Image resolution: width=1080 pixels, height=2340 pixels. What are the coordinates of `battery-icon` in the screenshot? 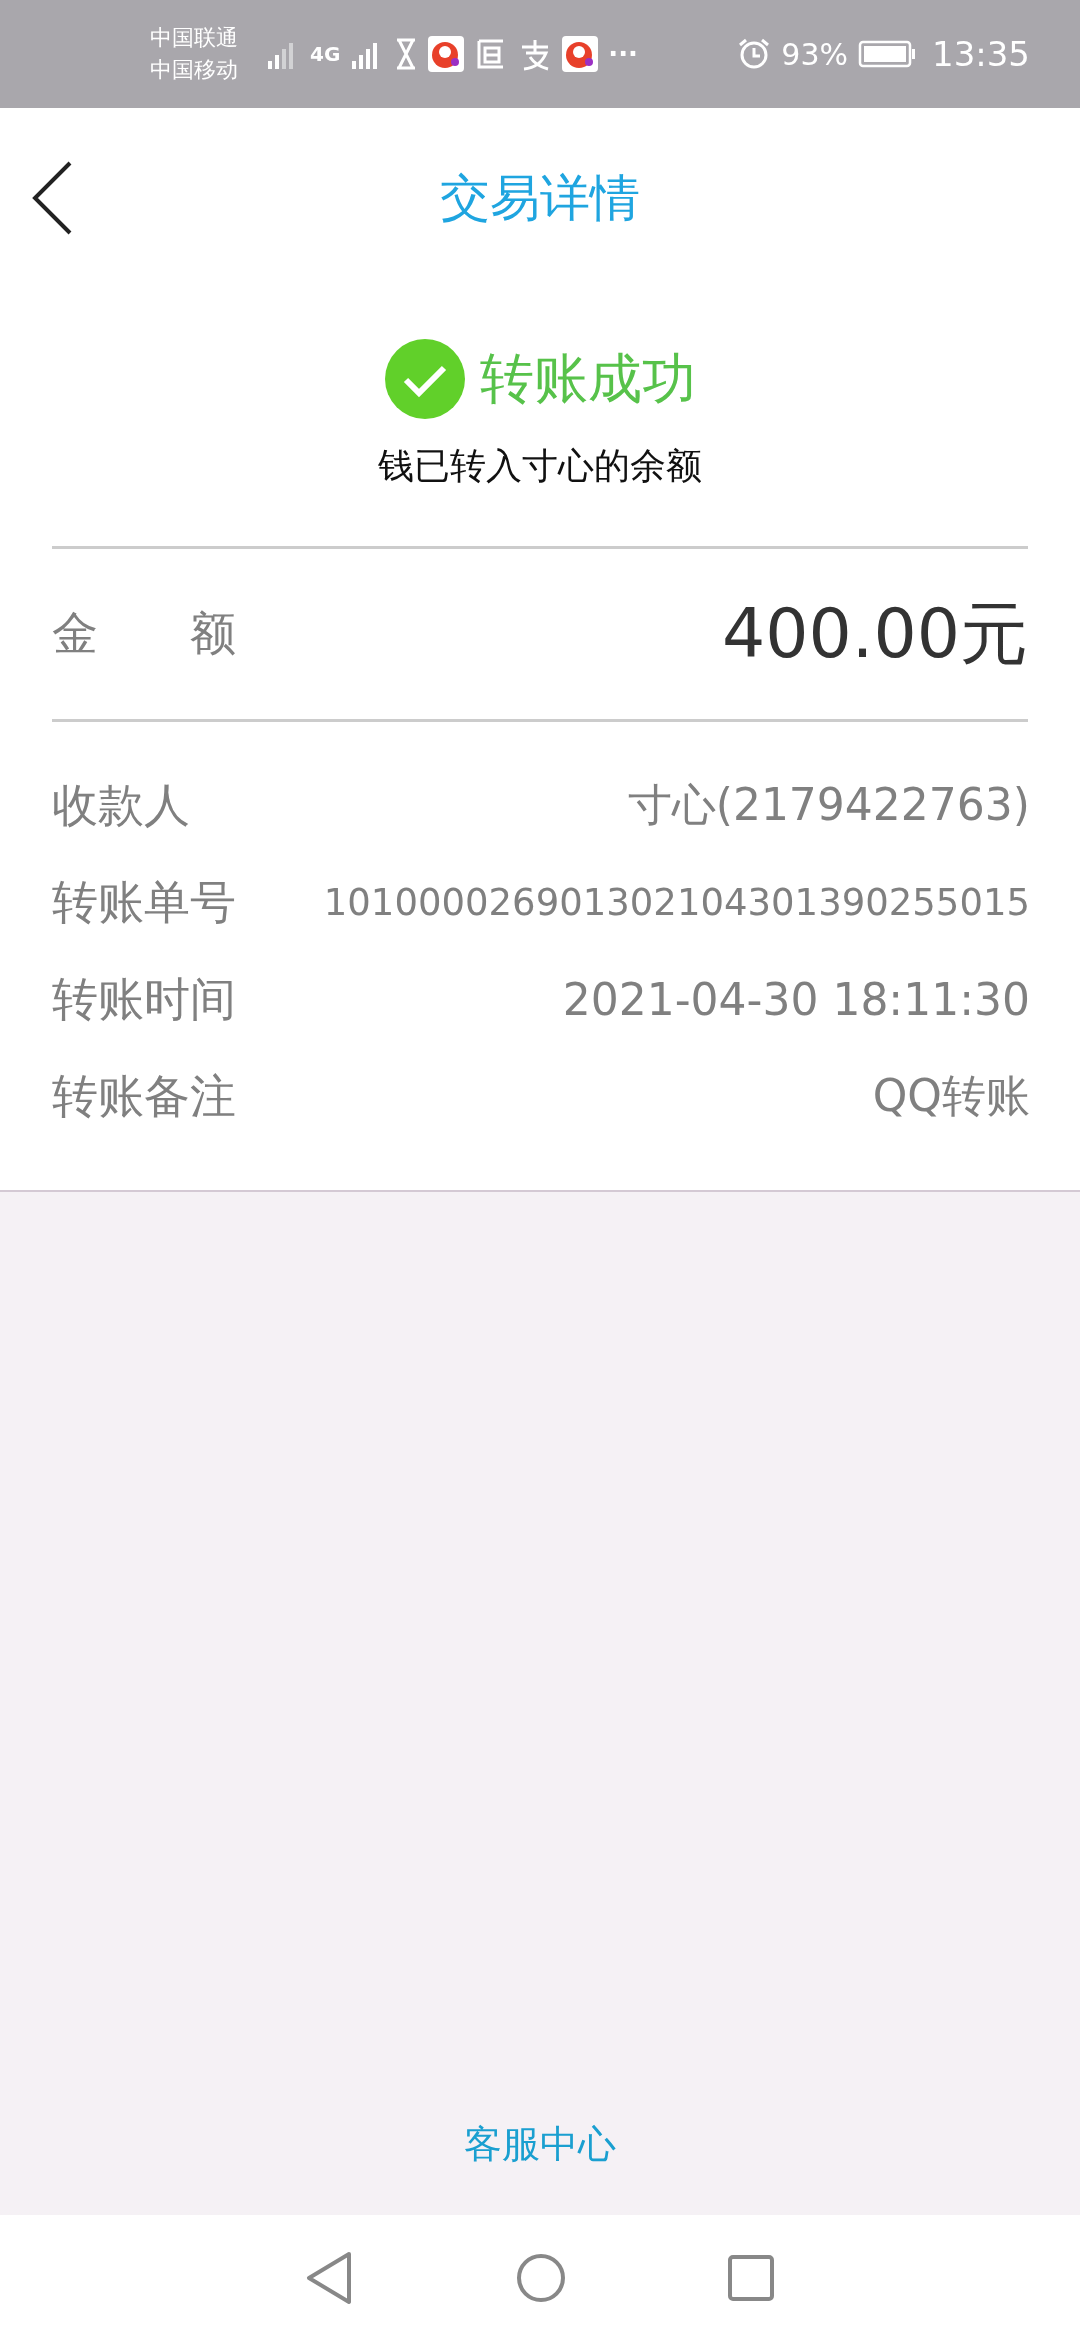 It's located at (887, 54).